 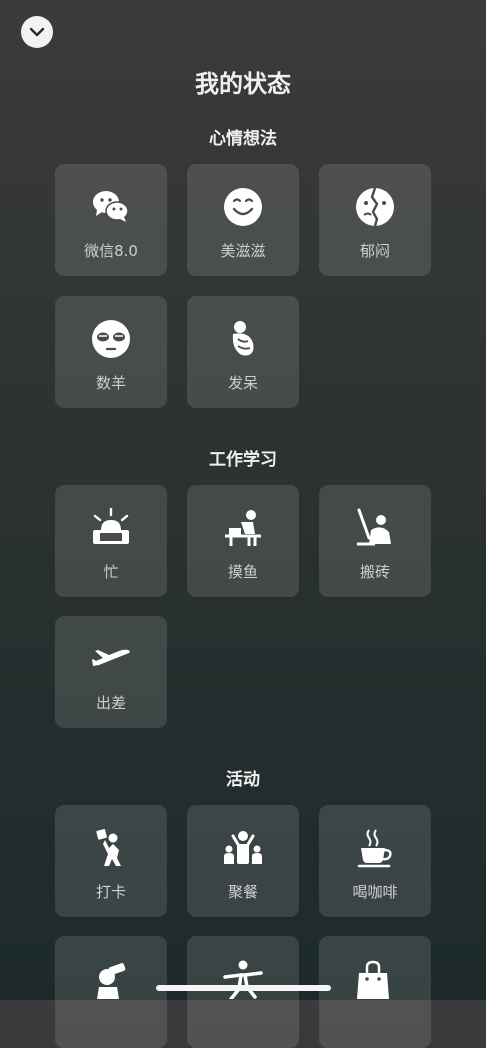 What do you see at coordinates (110, 703) in the screenshot?
I see `tile-label: 出差` at bounding box center [110, 703].